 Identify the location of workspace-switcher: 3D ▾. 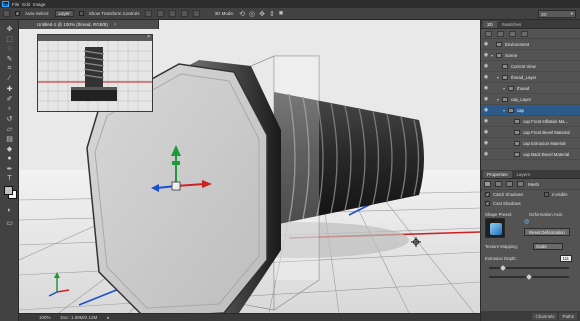
(557, 14).